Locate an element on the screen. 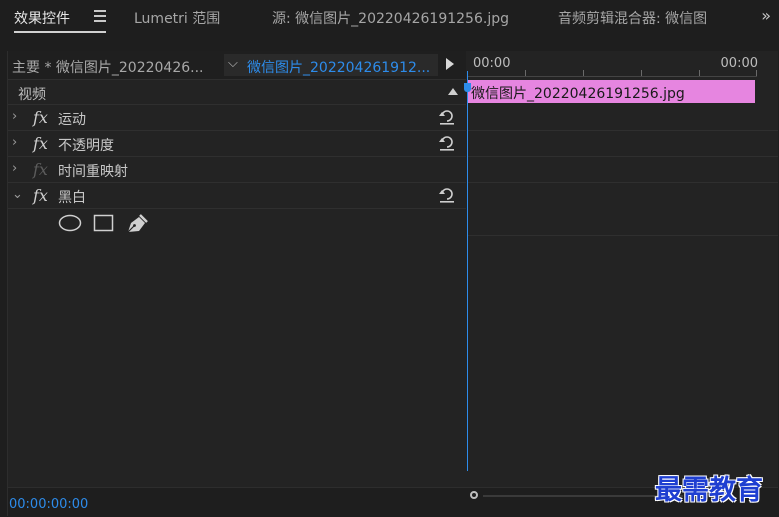  ruler-baseline is located at coordinates (612, 76).